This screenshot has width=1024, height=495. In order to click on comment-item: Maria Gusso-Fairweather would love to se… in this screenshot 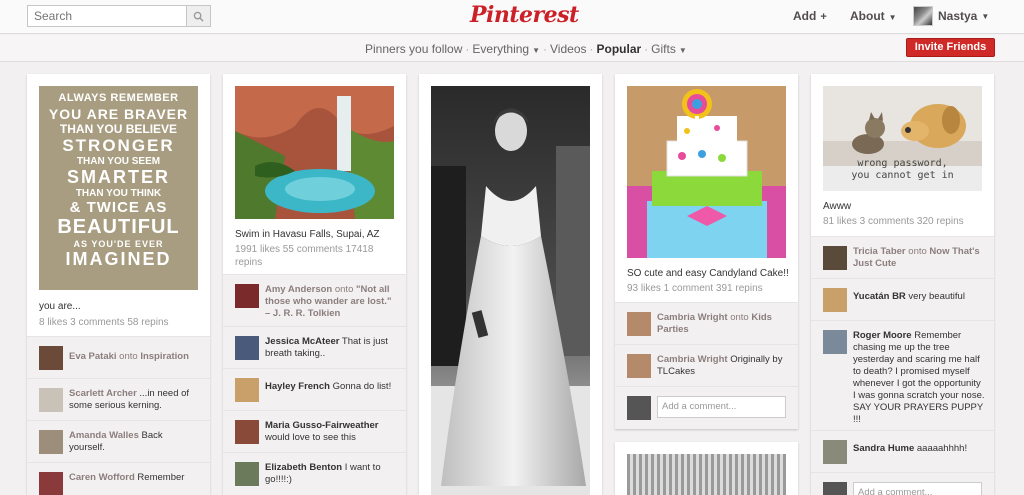, I will do `click(314, 431)`.